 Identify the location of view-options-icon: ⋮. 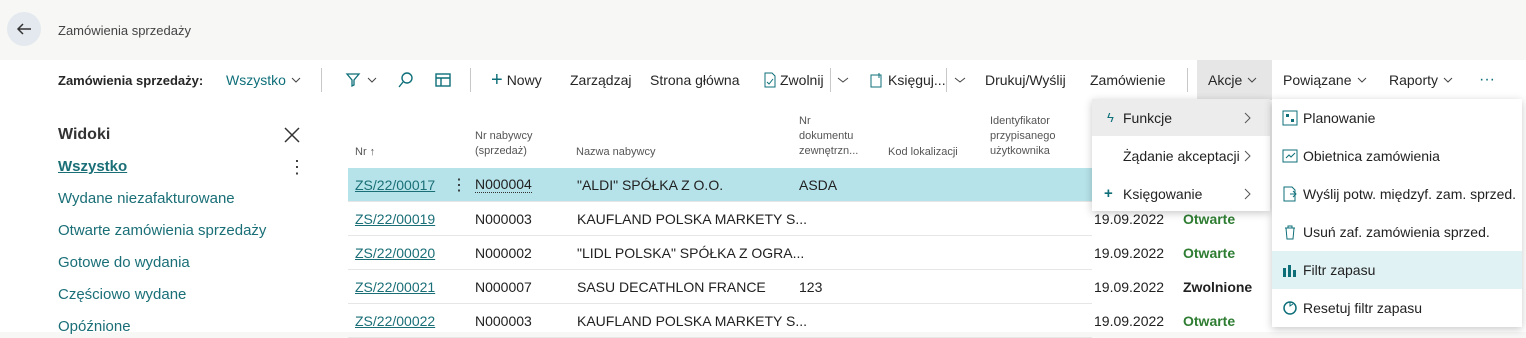
(297, 167).